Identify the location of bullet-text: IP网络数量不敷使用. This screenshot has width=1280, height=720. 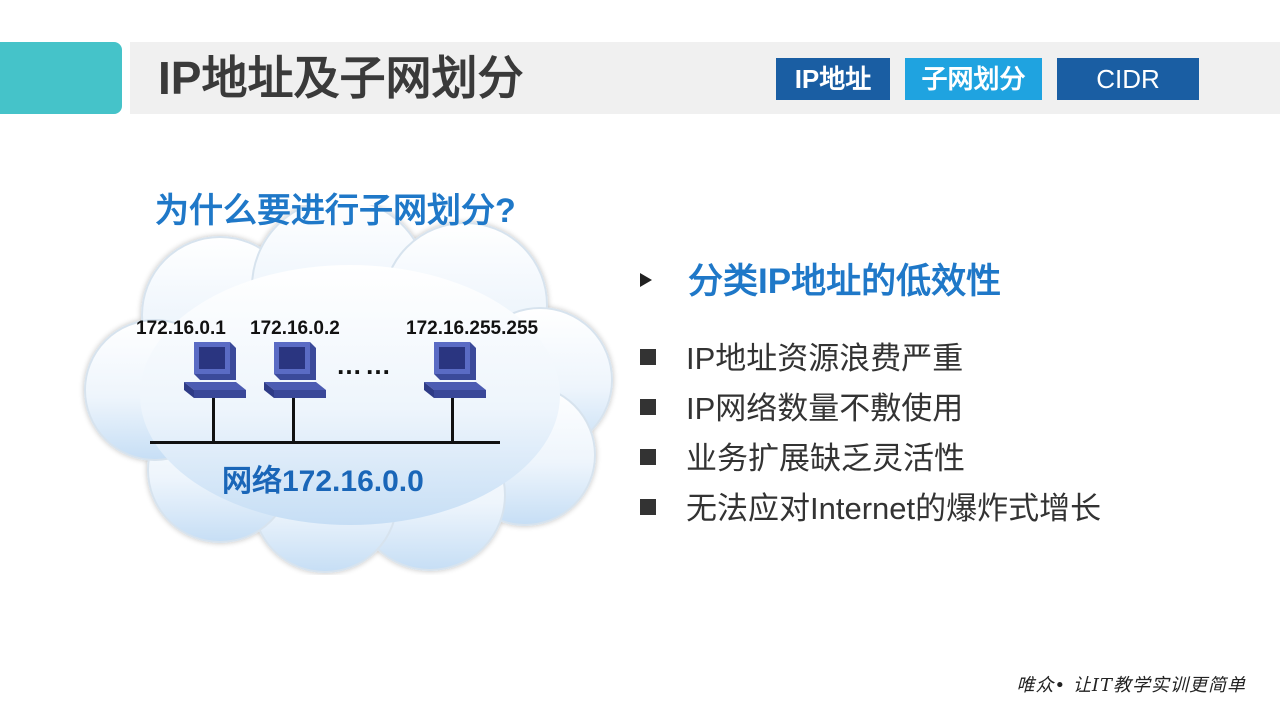
(825, 408).